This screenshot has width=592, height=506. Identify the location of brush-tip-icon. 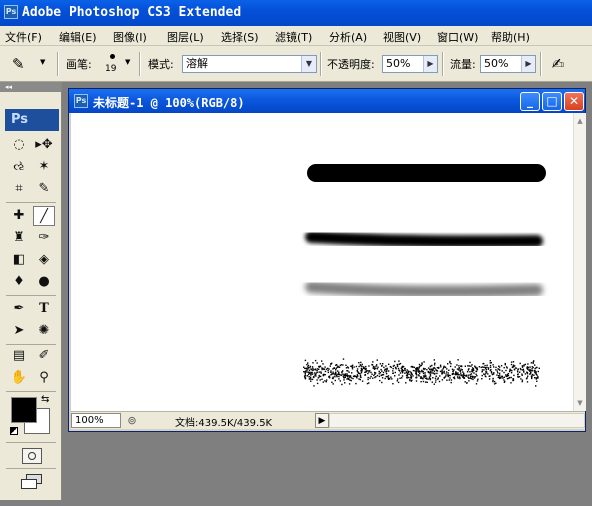
(112, 56).